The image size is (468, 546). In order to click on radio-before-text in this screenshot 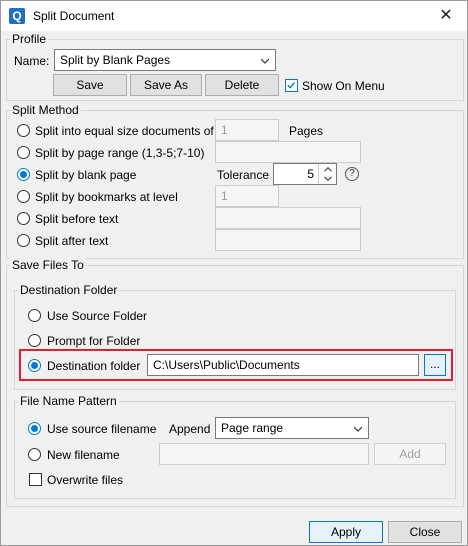, I will do `click(23, 218)`.